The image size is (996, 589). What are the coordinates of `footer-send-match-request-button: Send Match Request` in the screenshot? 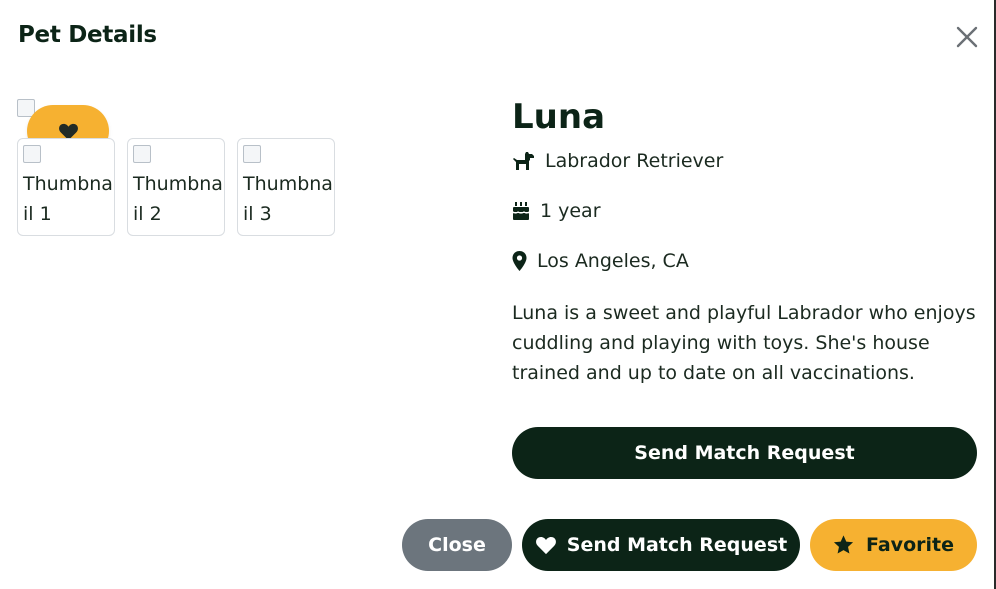 It's located at (661, 545).